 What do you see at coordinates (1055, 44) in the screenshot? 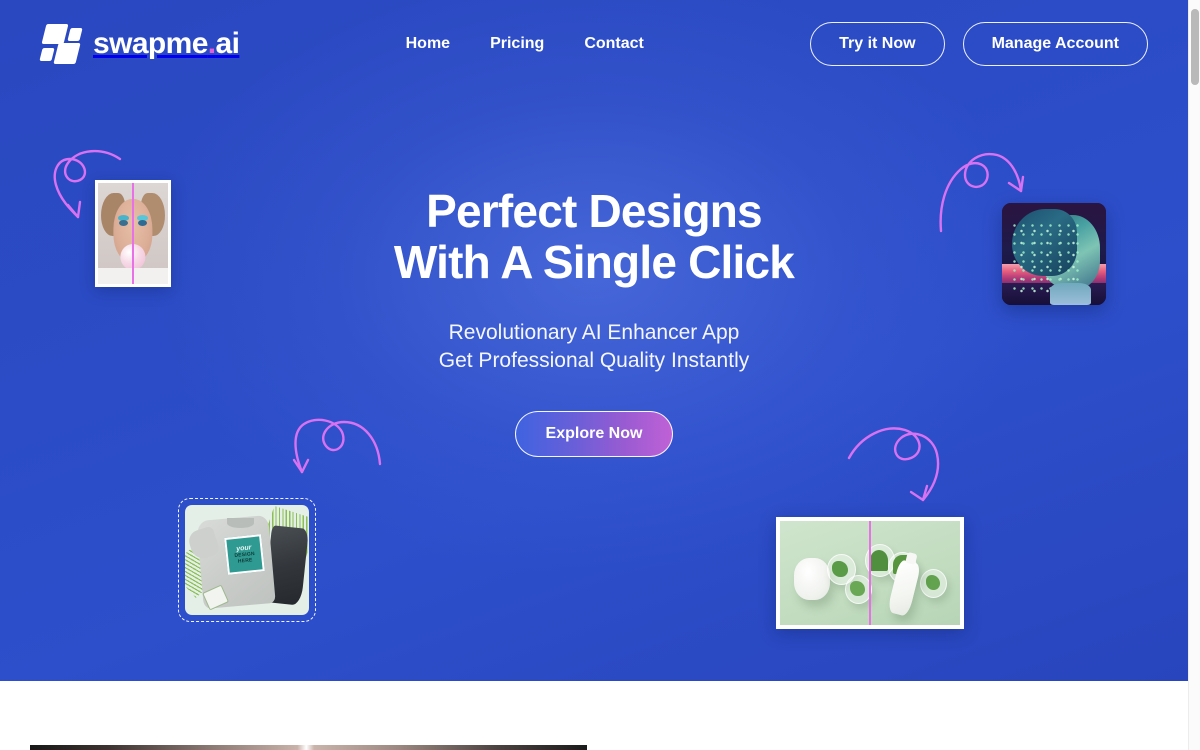
I see `manage-account-button: Manage Account` at bounding box center [1055, 44].